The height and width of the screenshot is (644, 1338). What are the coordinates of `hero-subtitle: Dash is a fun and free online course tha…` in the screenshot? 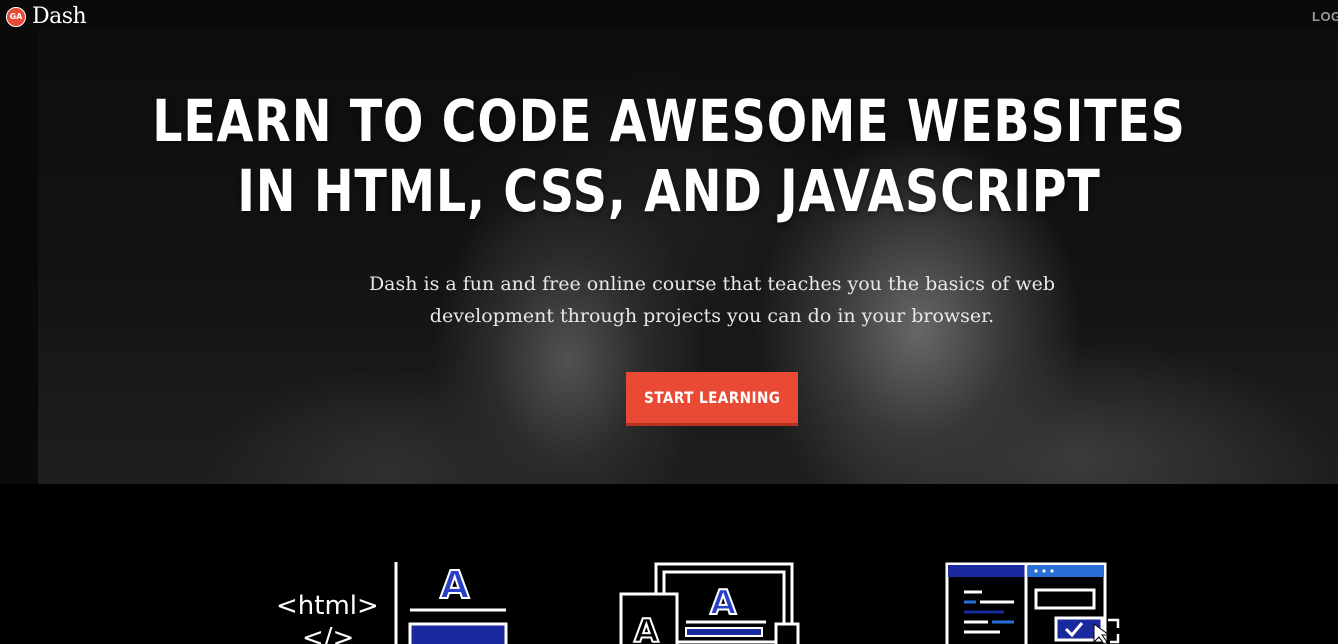 It's located at (712, 300).